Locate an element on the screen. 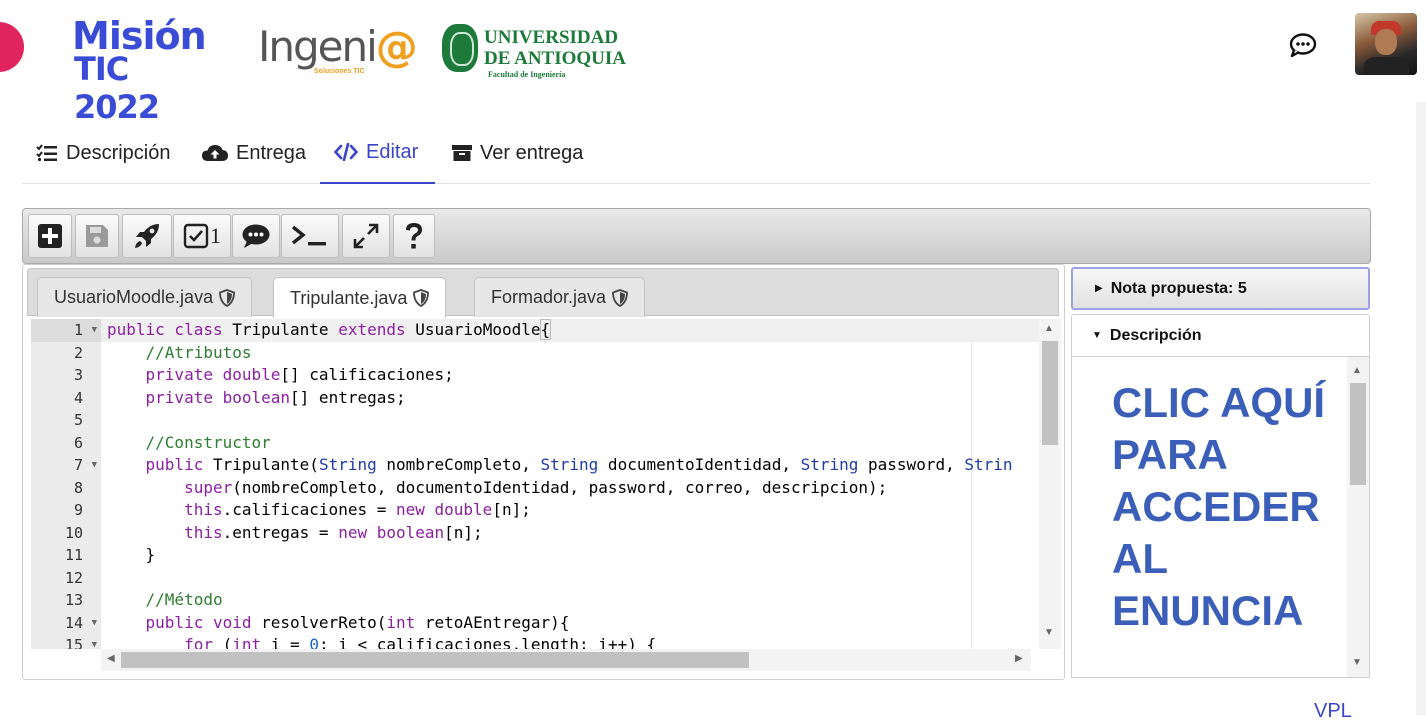 This screenshot has width=1426, height=723. file-tab-label: Formador.java is located at coordinates (549, 297).